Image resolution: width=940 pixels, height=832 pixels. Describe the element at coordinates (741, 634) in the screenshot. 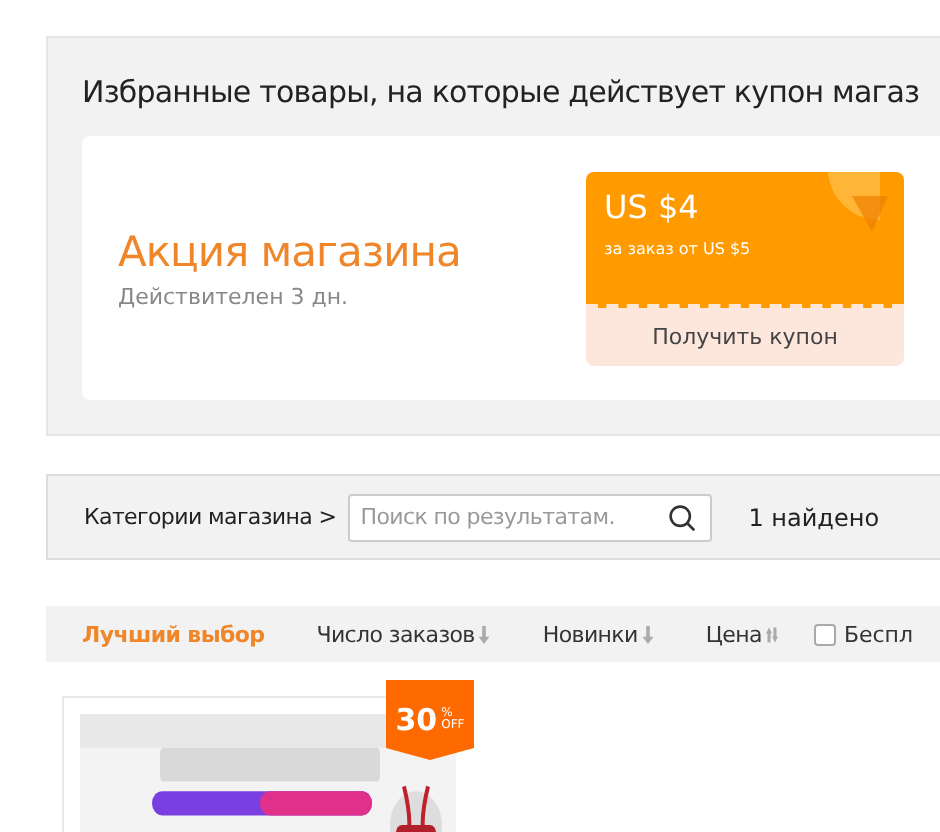

I see `sort-option: Цена` at that location.